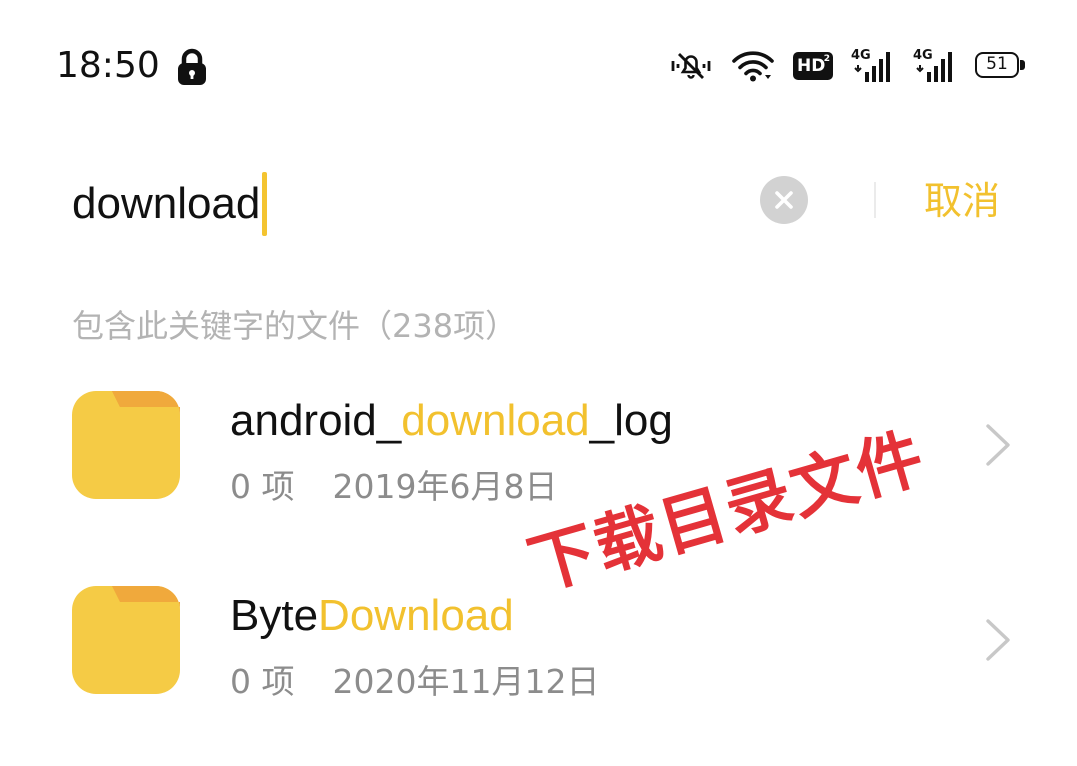 Image resolution: width=1077 pixels, height=766 pixels. I want to click on clear-search-button, so click(784, 200).